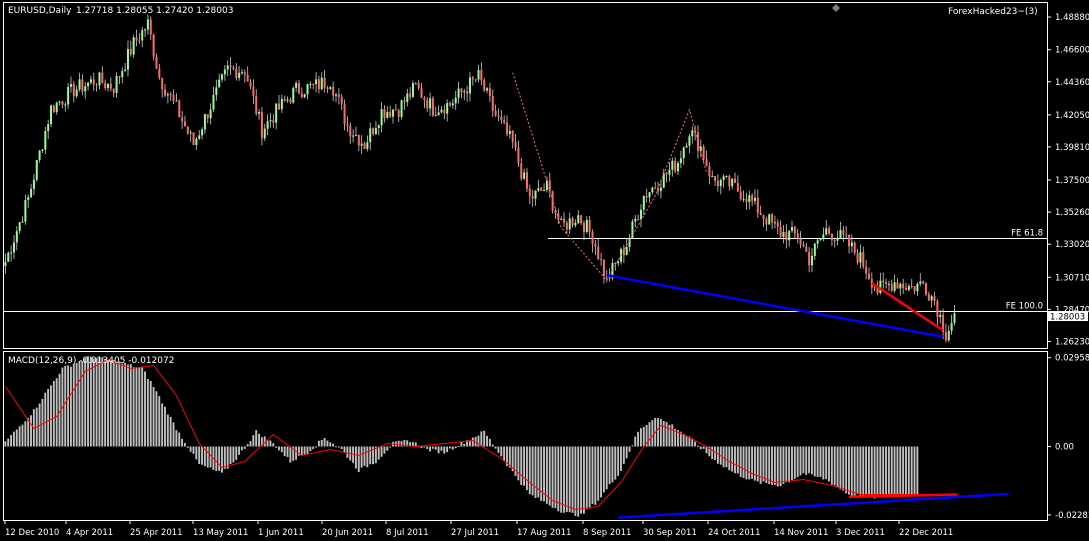 This screenshot has width=1089, height=541. I want to click on date-tick-label: 8 Sep 2011, so click(607, 533).